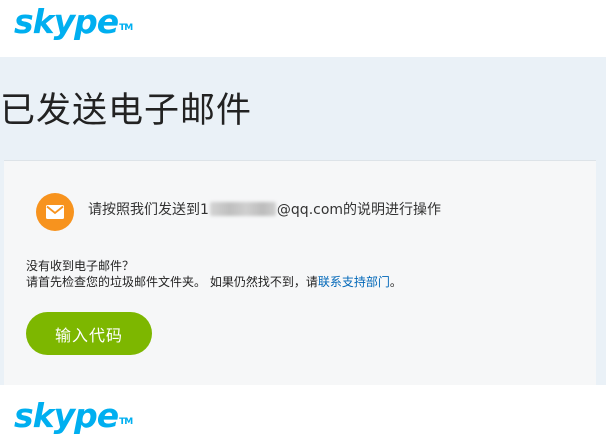 Image resolution: width=606 pixels, height=442 pixels. I want to click on skype-logo-top: skypeTM, so click(73, 21).